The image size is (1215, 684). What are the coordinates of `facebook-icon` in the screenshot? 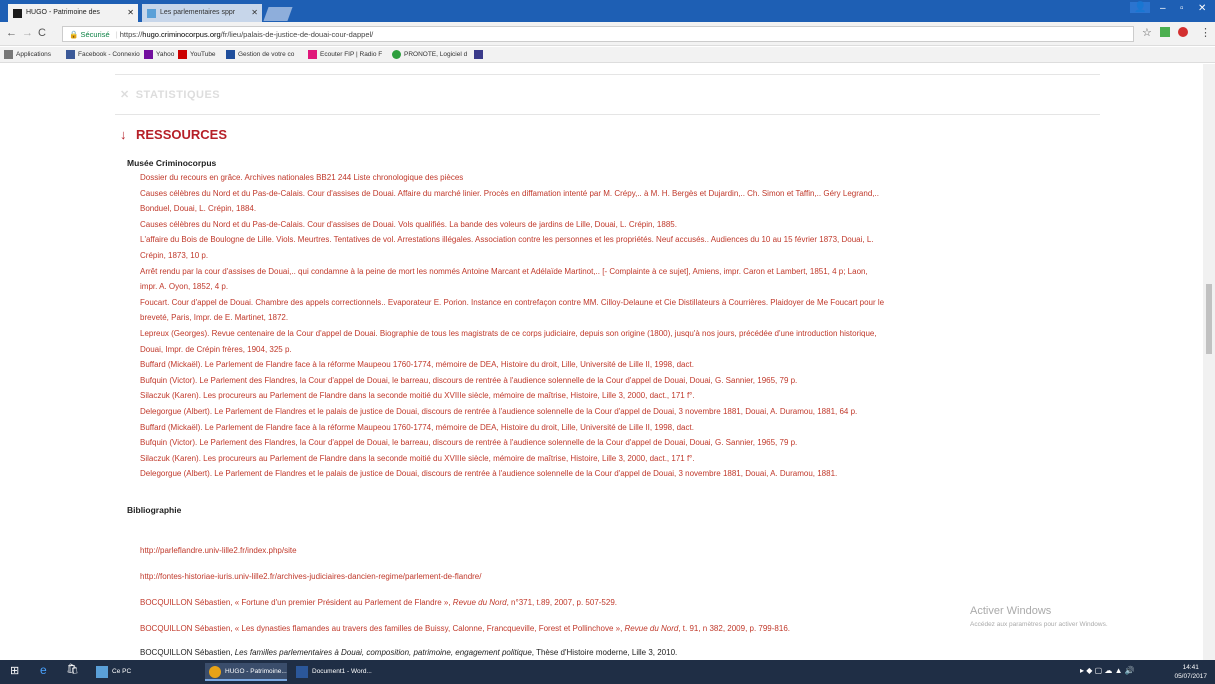 It's located at (70, 54).